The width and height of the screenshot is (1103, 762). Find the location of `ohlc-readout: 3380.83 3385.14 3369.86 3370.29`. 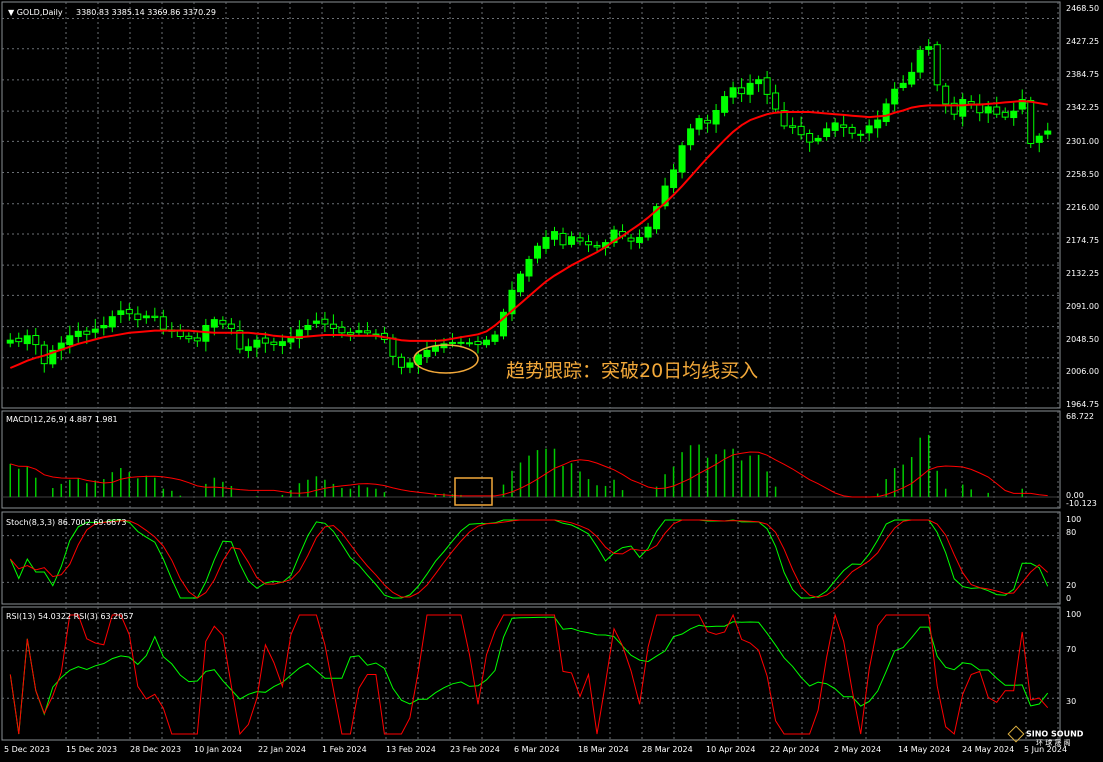

ohlc-readout: 3380.83 3385.14 3369.86 3370.29 is located at coordinates (146, 12).